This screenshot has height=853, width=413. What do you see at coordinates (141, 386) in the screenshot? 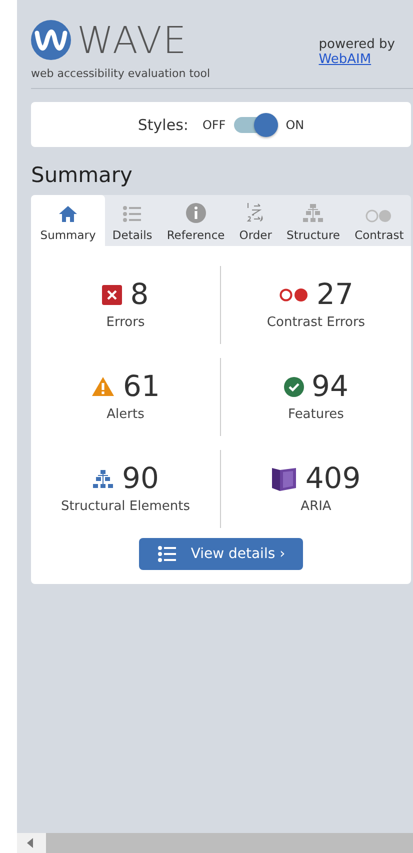
I see `stat-count: 61` at bounding box center [141, 386].